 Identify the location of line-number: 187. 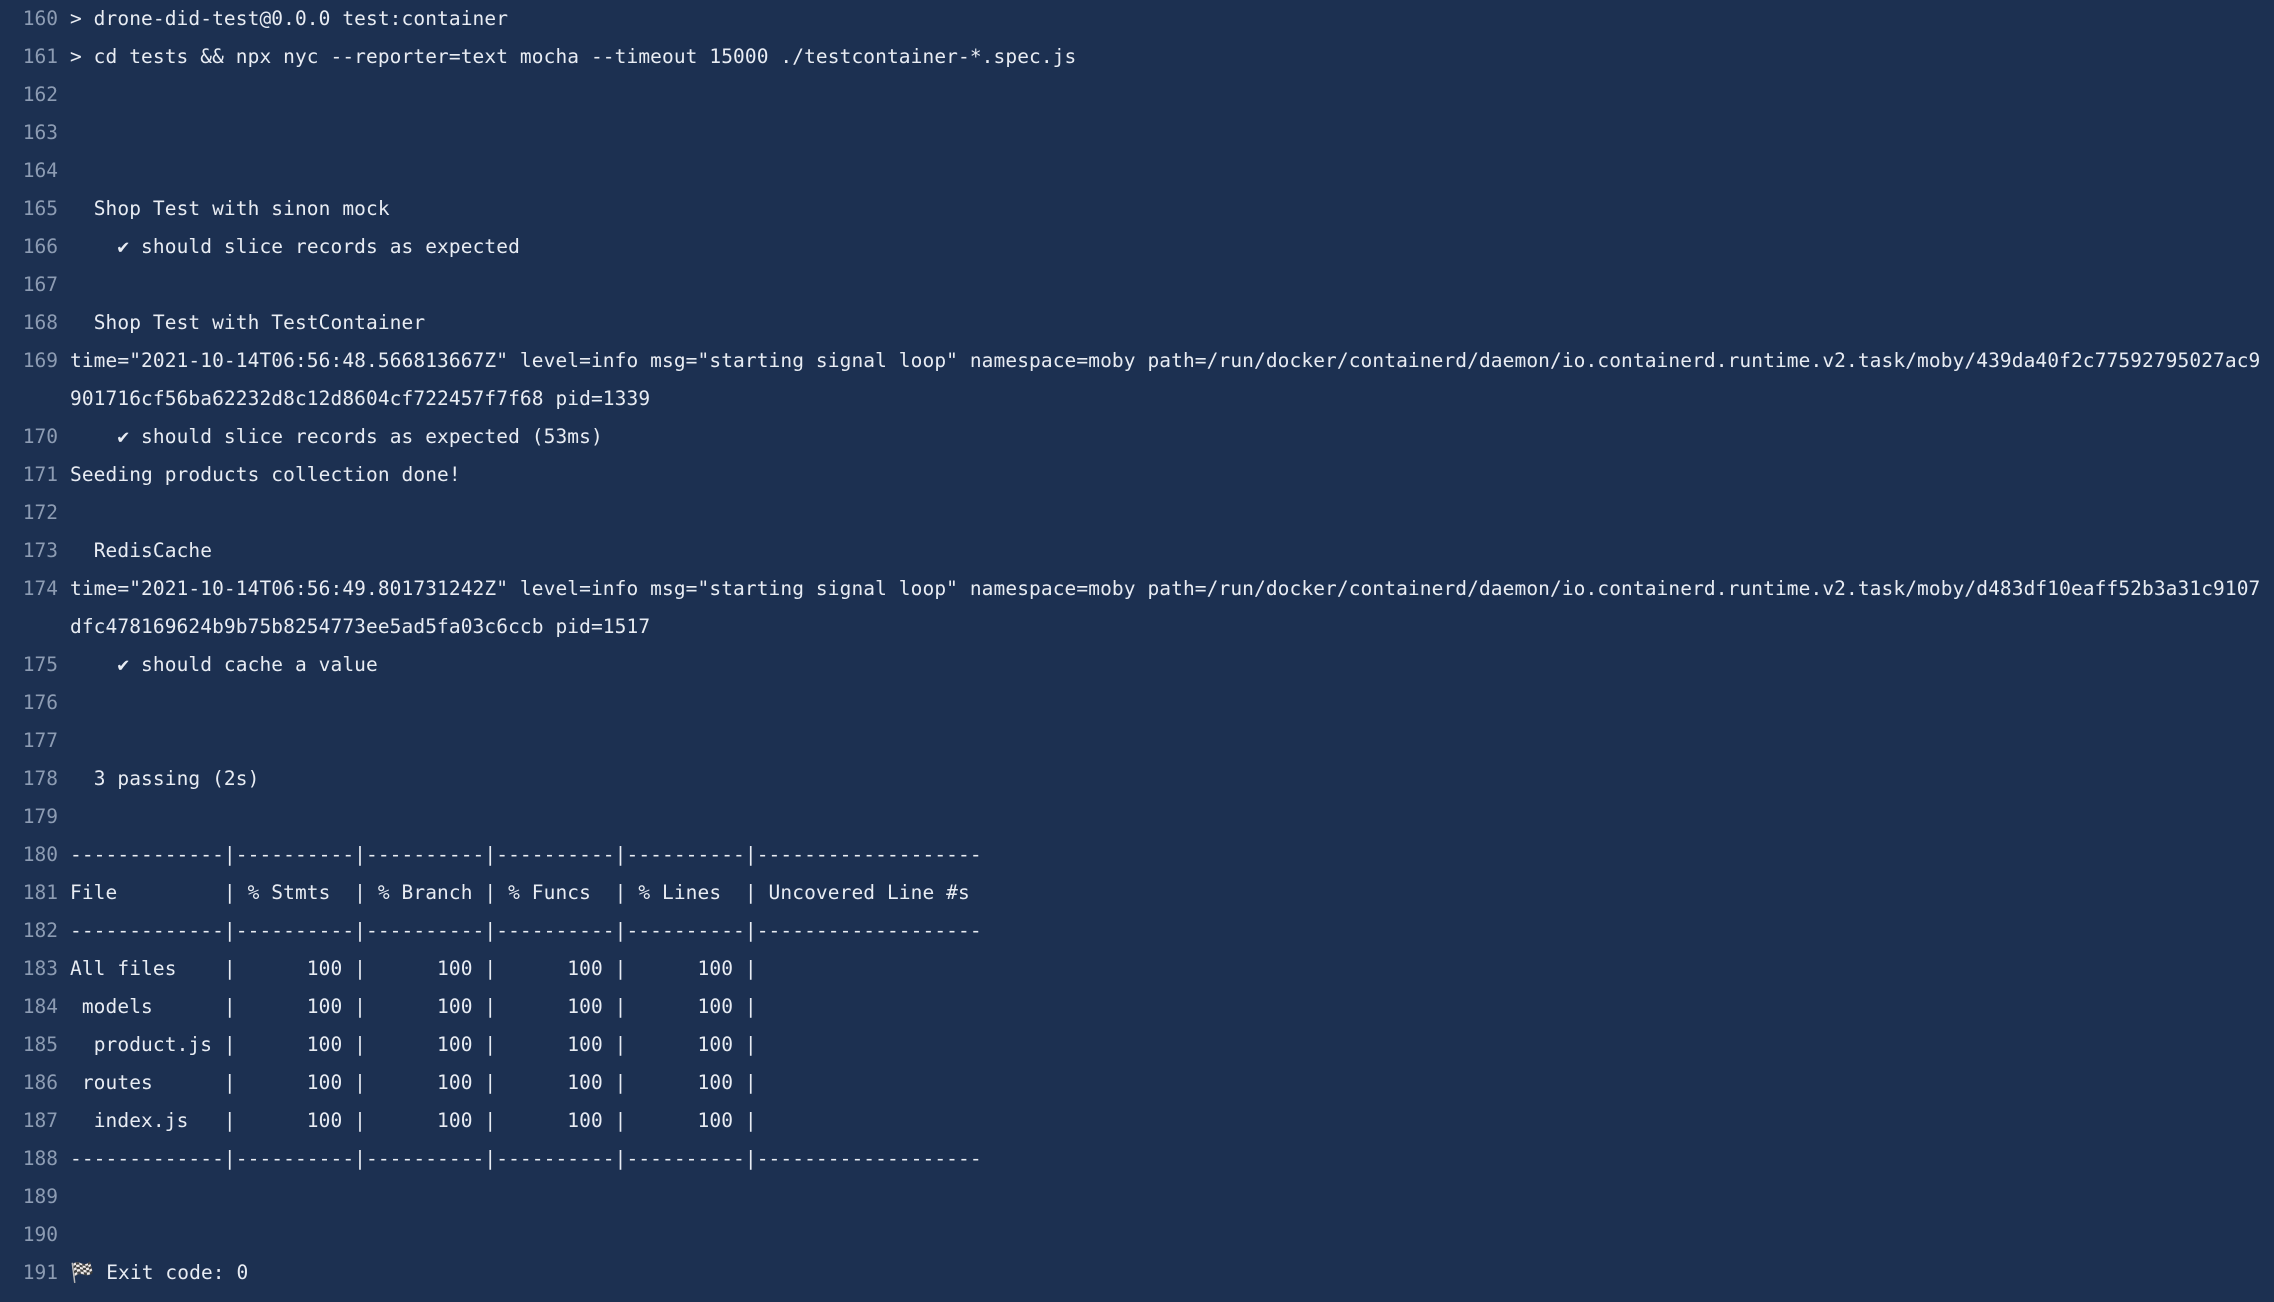
(40, 1120).